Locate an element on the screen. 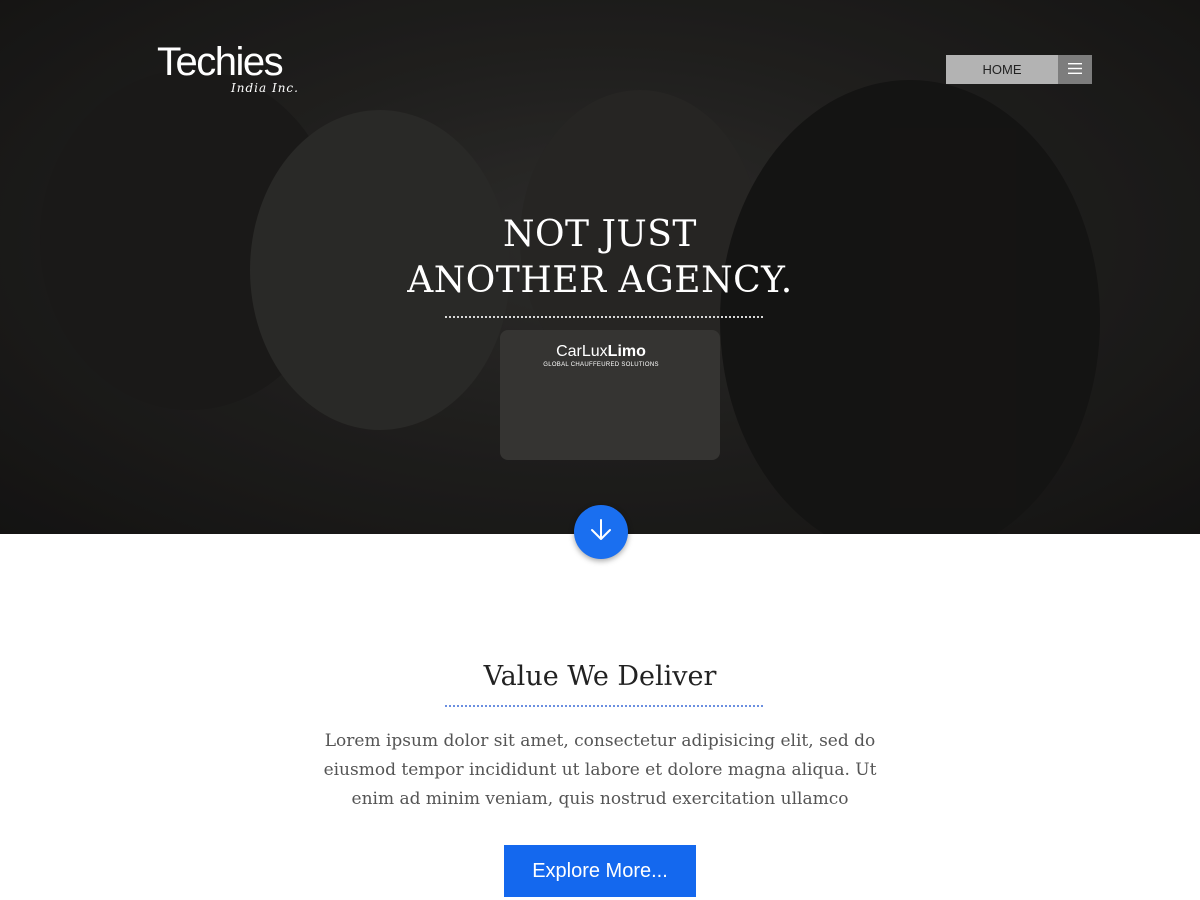 This screenshot has width=1200, height=900. client-logo-name: CarLuxLimo is located at coordinates (601, 352).